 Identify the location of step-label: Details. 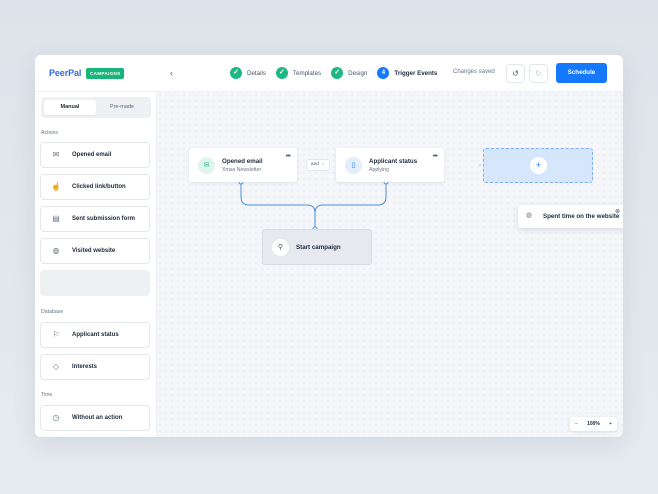
(256, 73).